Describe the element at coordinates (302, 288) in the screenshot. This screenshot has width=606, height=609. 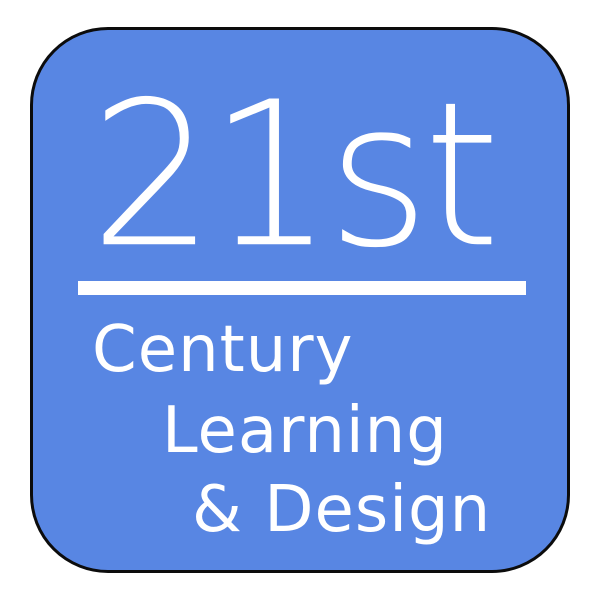
I see `logo-divider` at that location.